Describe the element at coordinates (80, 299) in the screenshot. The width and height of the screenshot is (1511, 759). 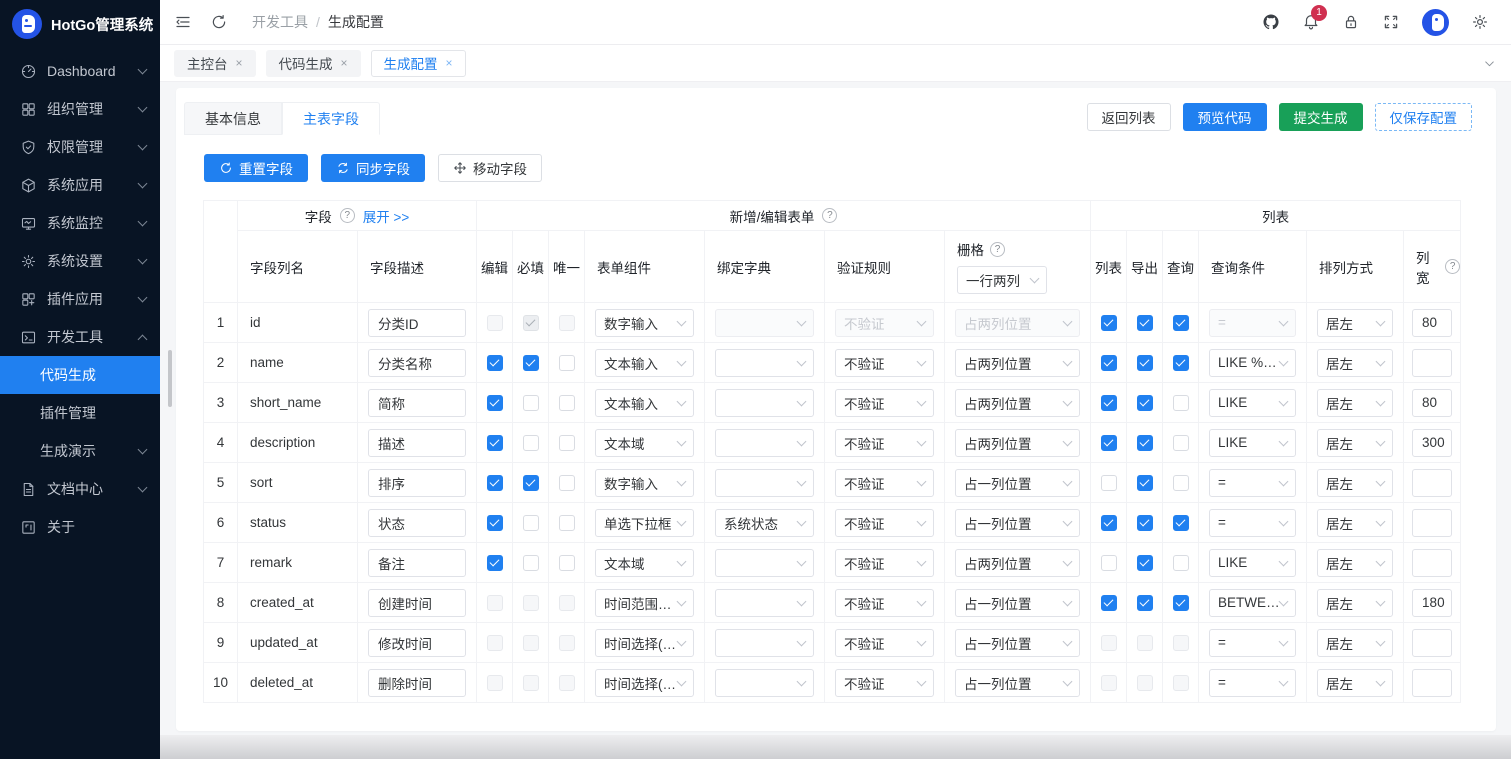
I see `sidebar-item-plugins: 插件应用` at that location.